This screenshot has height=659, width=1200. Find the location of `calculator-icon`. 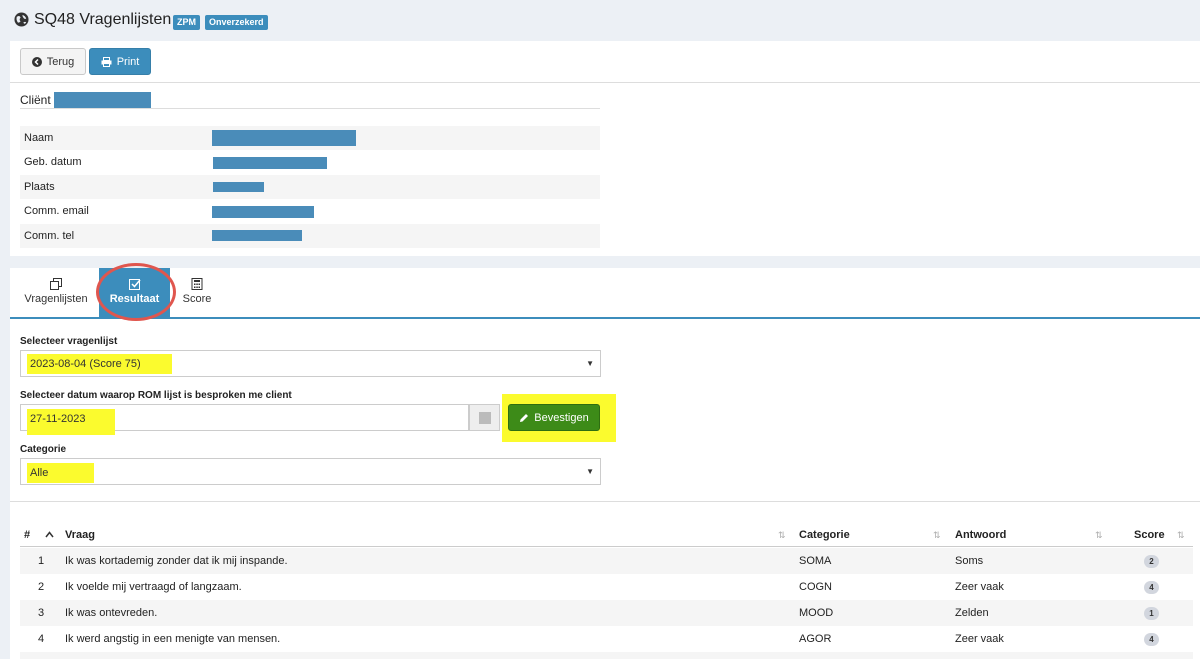

calculator-icon is located at coordinates (197, 284).